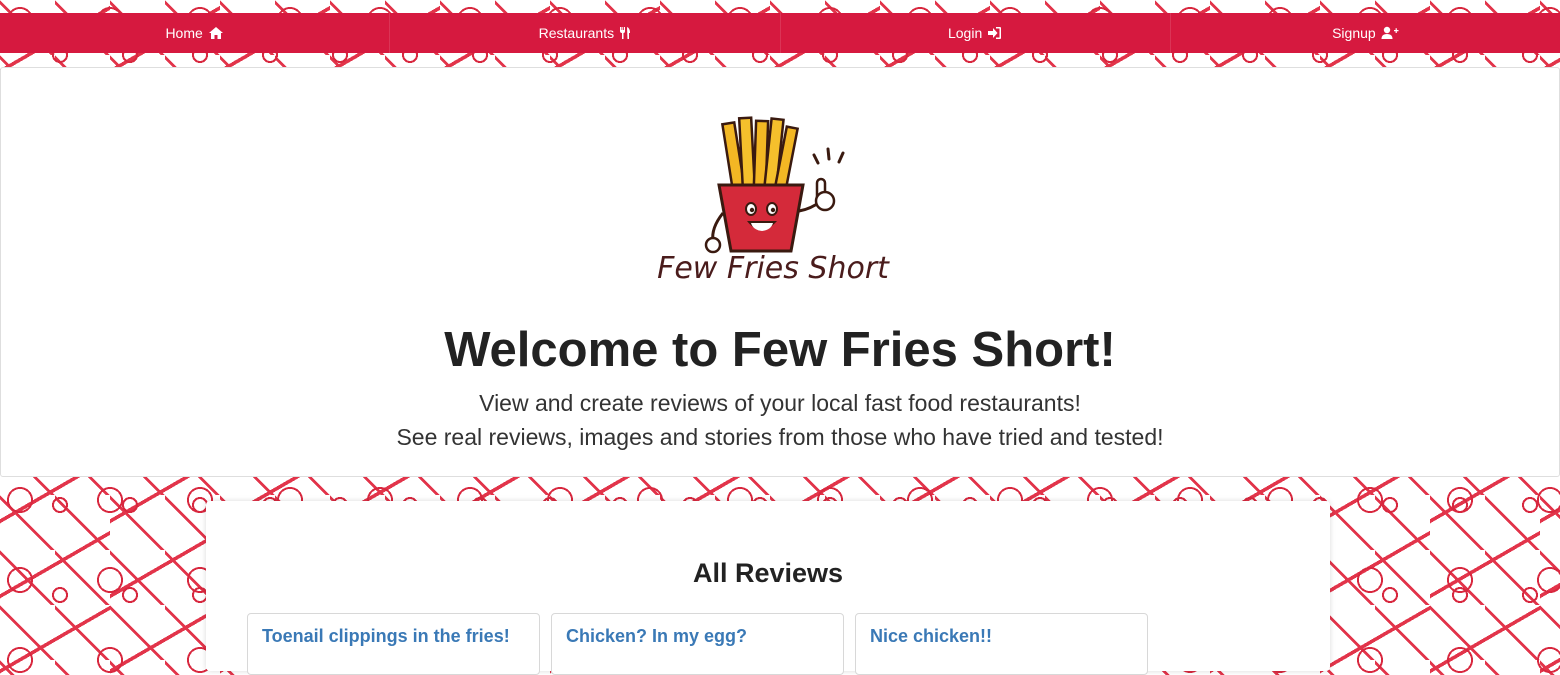 This screenshot has height=675, width=1560. What do you see at coordinates (1354, 33) in the screenshot?
I see `nav-signup-label: Signup` at bounding box center [1354, 33].